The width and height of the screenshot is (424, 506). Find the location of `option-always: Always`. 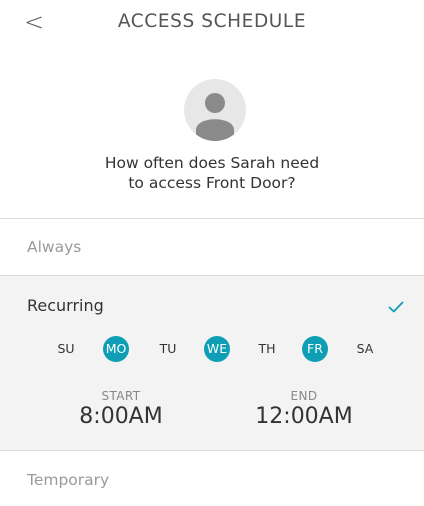

option-always: Always is located at coordinates (212, 247).